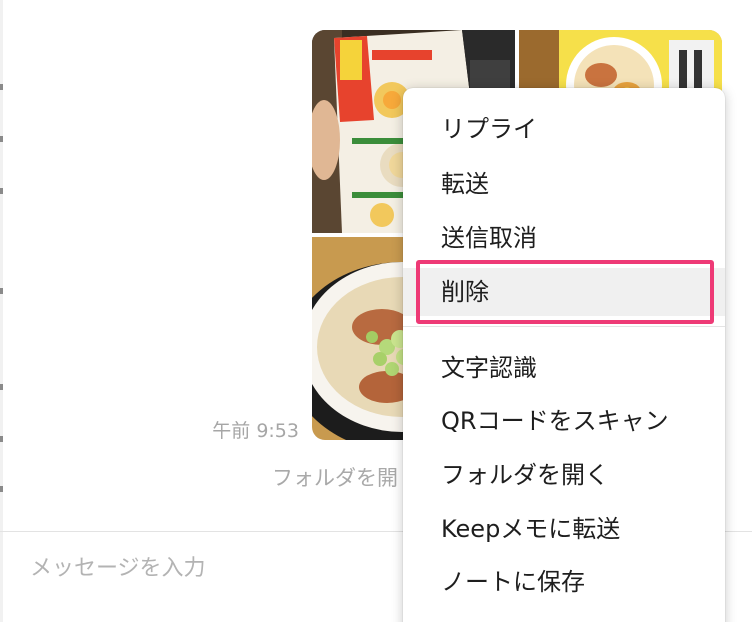 Image resolution: width=752 pixels, height=622 pixels. I want to click on menu-item-open-folder: フォルダを開く, so click(564, 475).